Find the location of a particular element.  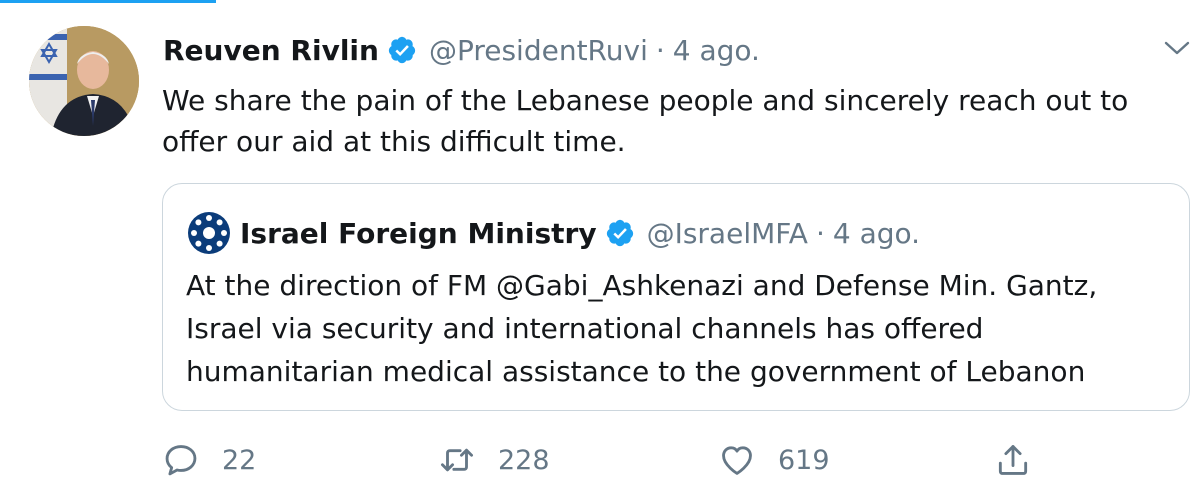

like-button: 619 is located at coordinates (774, 460).